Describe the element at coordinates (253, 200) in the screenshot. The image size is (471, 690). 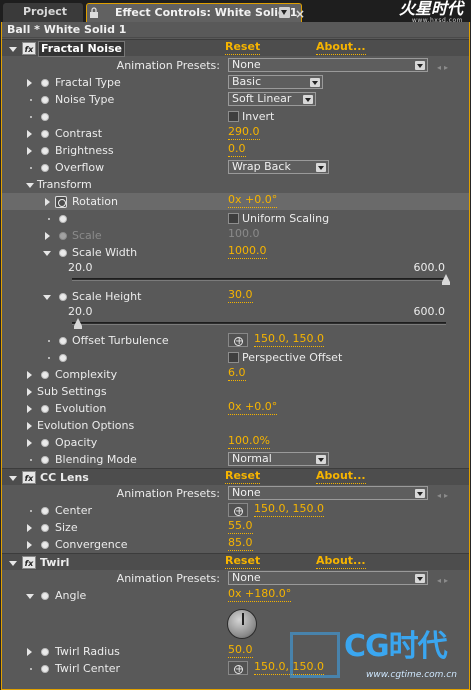
I see `rotation-value: 0x +0.0°` at that location.